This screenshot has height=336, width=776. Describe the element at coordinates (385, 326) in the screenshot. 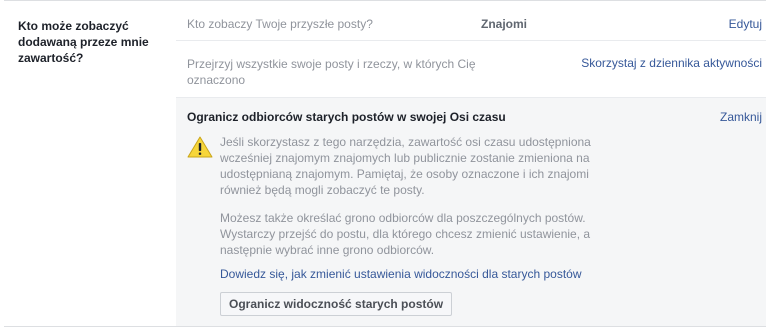

I see `bottom-divider` at that location.